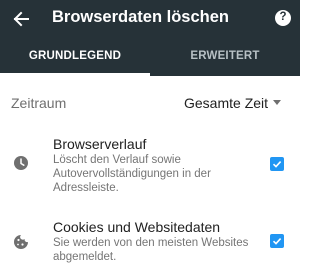  I want to click on help-icon: ?, so click(283, 17).